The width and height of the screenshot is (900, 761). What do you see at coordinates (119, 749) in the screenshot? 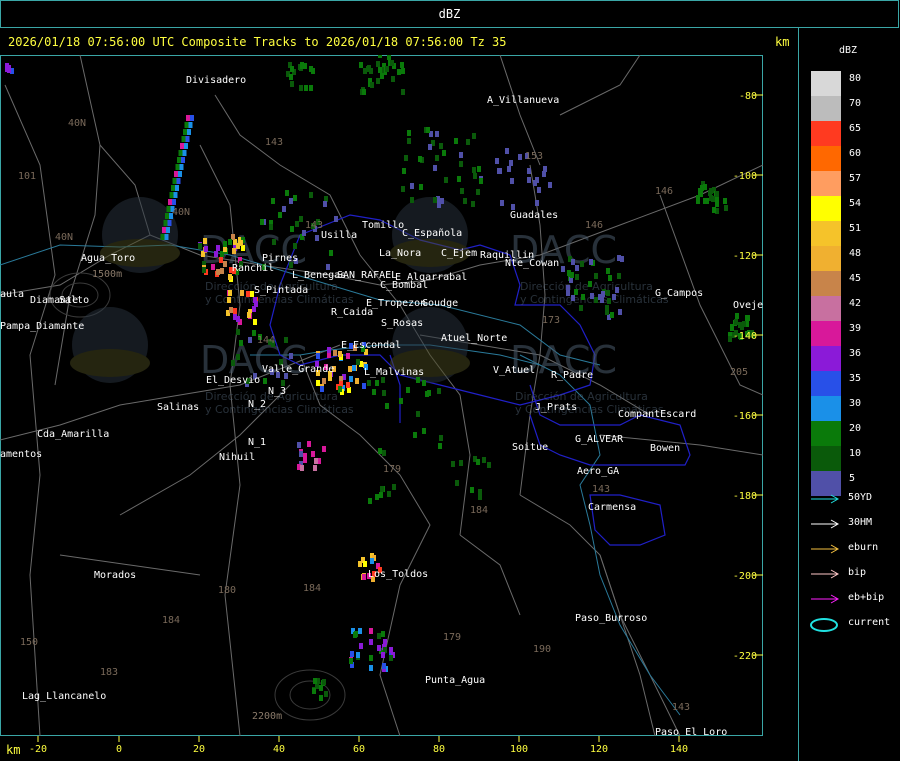
I see `x-tick-label: 0` at bounding box center [119, 749].